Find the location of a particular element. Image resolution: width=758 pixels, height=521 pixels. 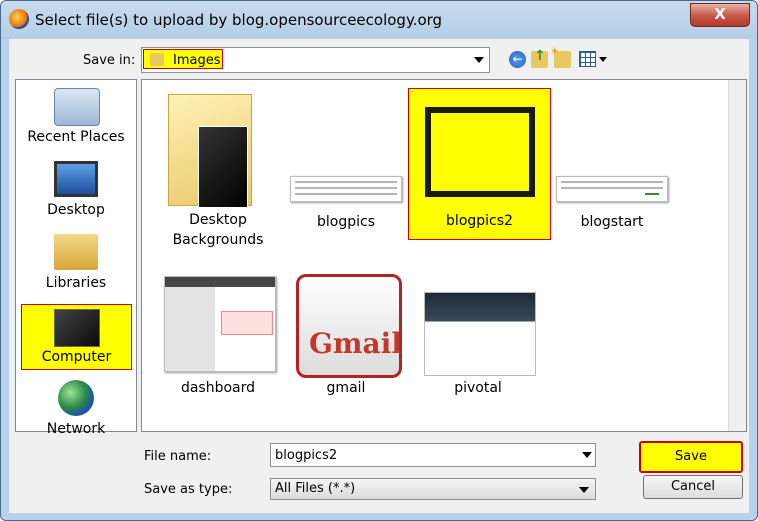

place-label: Libraries is located at coordinates (76, 283).